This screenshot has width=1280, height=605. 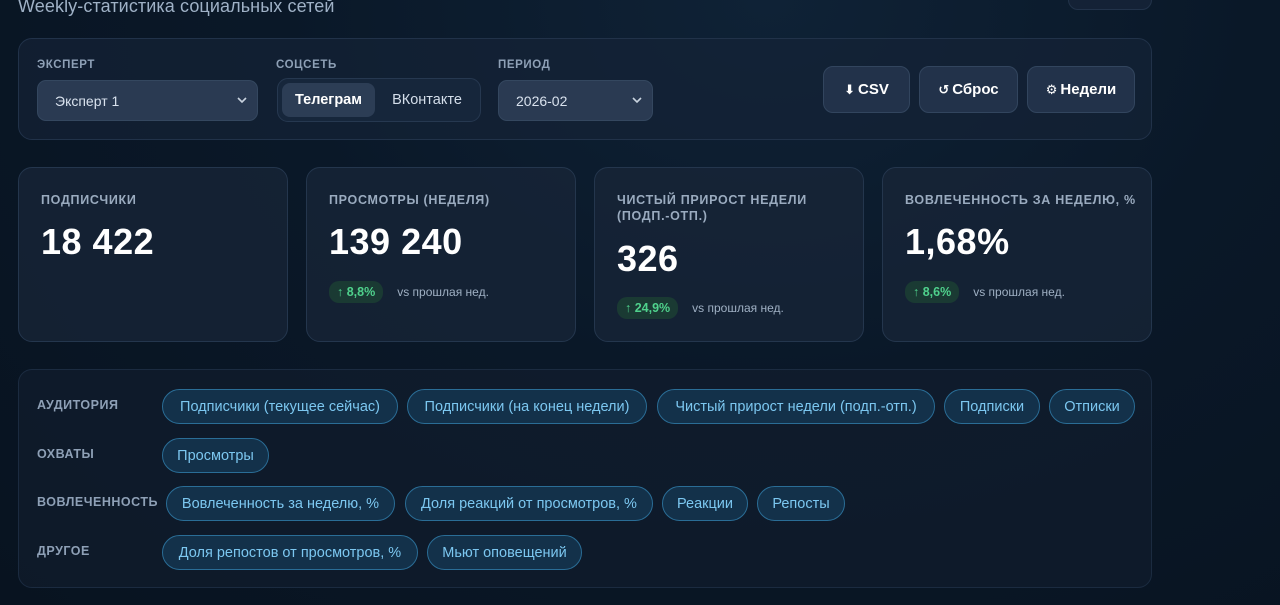 What do you see at coordinates (280, 503) in the screenshot?
I see `metric-chip: Вовлеченность за неделю, %` at bounding box center [280, 503].